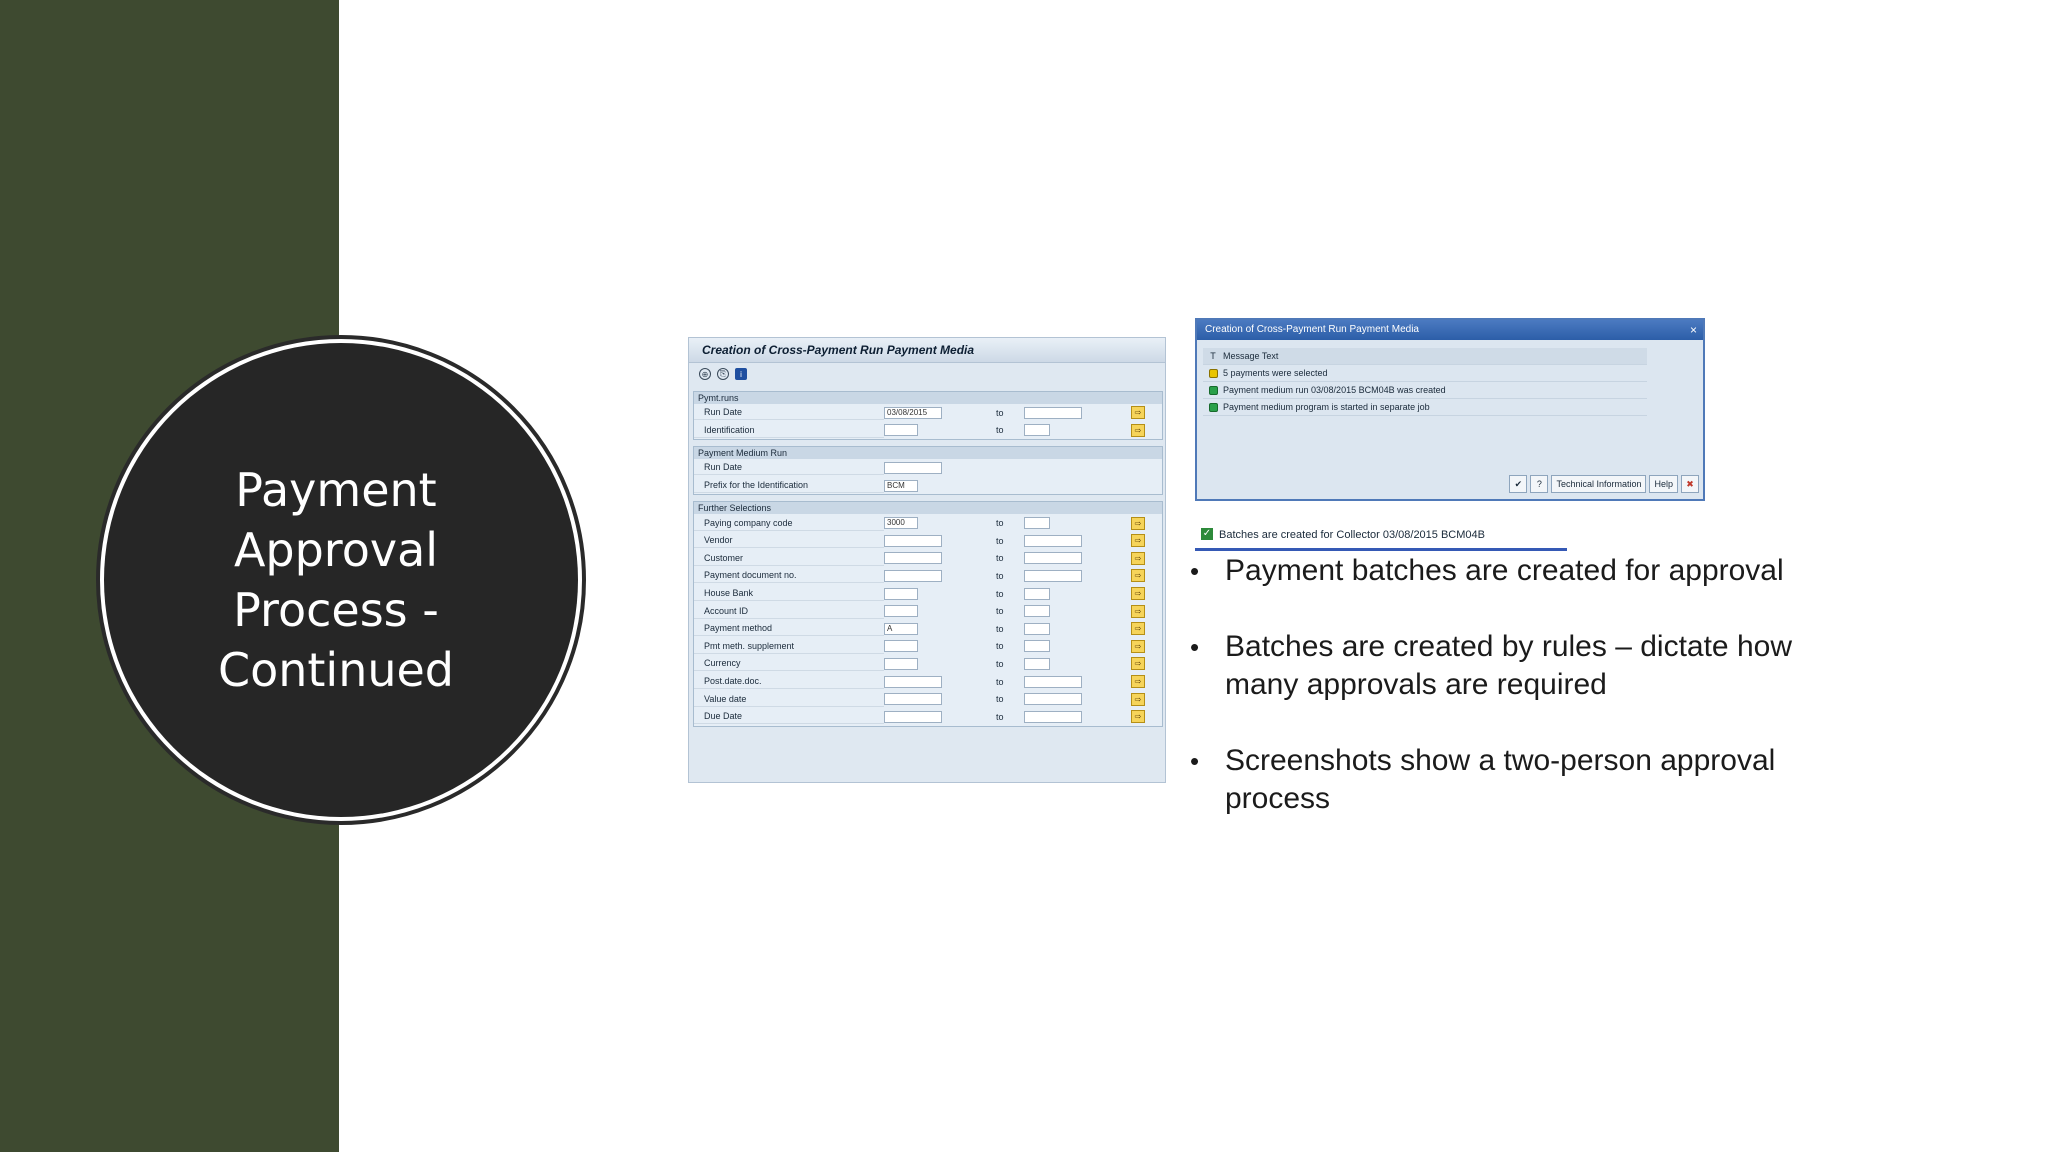 This screenshot has height=1152, width=2048. I want to click on field-label: Payment document no., so click(789, 576).